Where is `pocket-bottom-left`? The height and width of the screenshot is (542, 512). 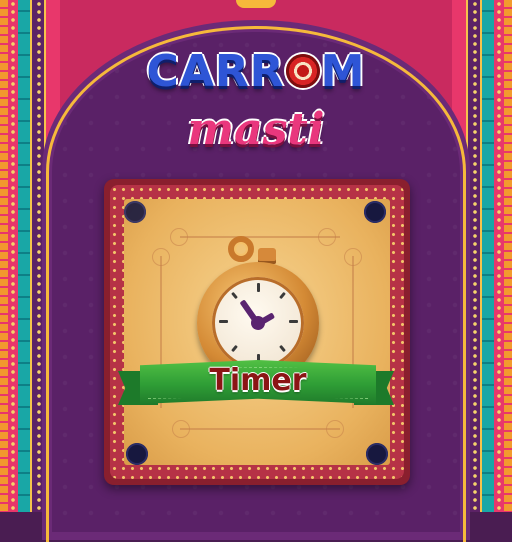
pocket-bottom-left is located at coordinates (137, 454).